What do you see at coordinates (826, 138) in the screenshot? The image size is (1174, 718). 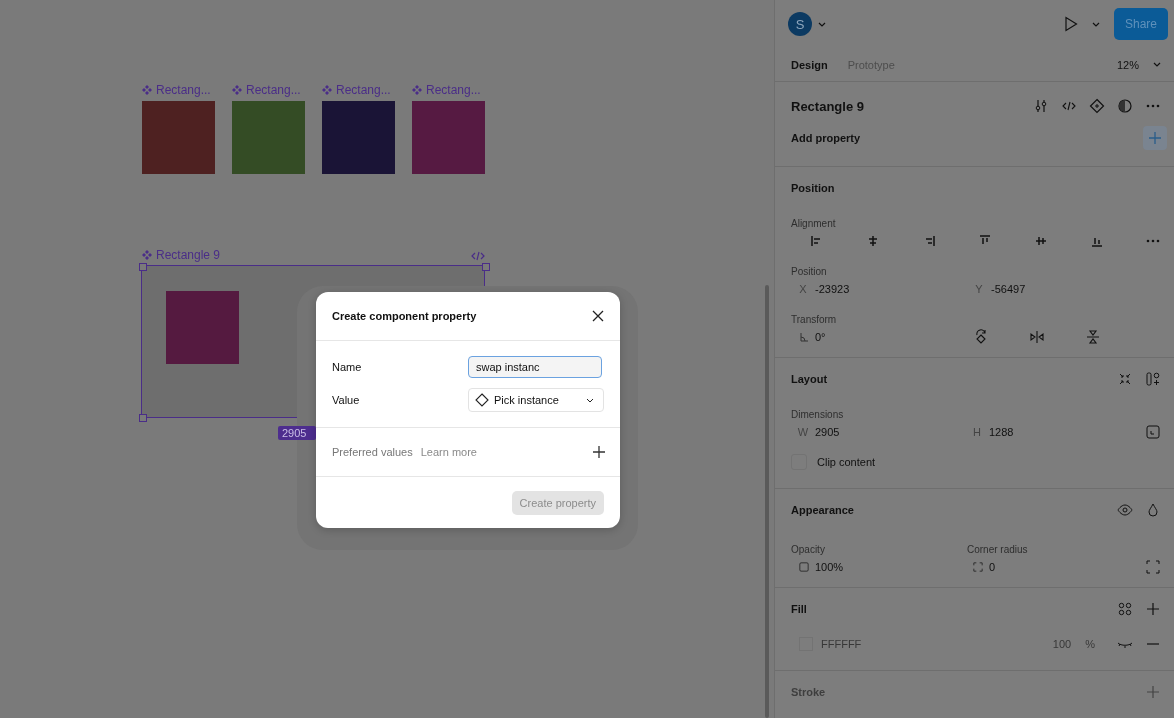 I see `add-property-label: Add property` at bounding box center [826, 138].